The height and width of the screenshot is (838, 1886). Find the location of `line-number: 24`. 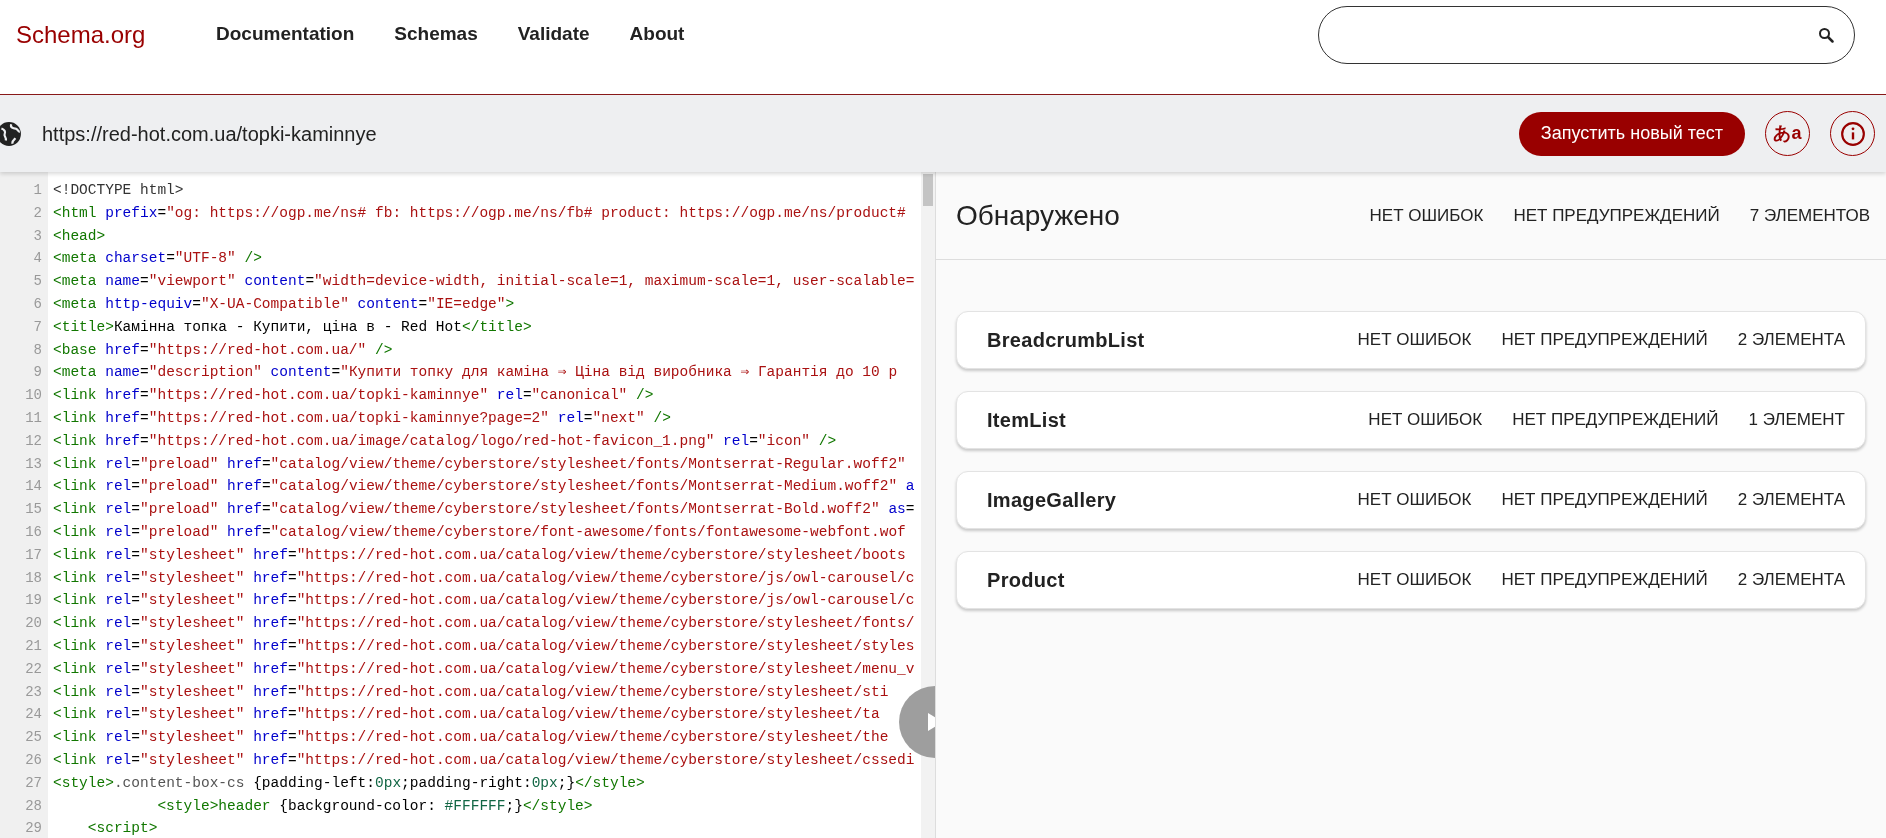

line-number: 24 is located at coordinates (33, 715).